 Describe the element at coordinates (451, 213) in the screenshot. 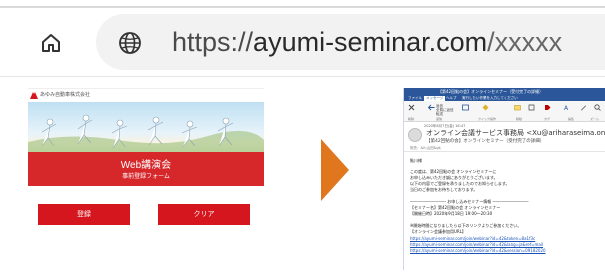

I see `body-line: 【開催日時】2020年9月18日 19:00〜20:30` at that location.